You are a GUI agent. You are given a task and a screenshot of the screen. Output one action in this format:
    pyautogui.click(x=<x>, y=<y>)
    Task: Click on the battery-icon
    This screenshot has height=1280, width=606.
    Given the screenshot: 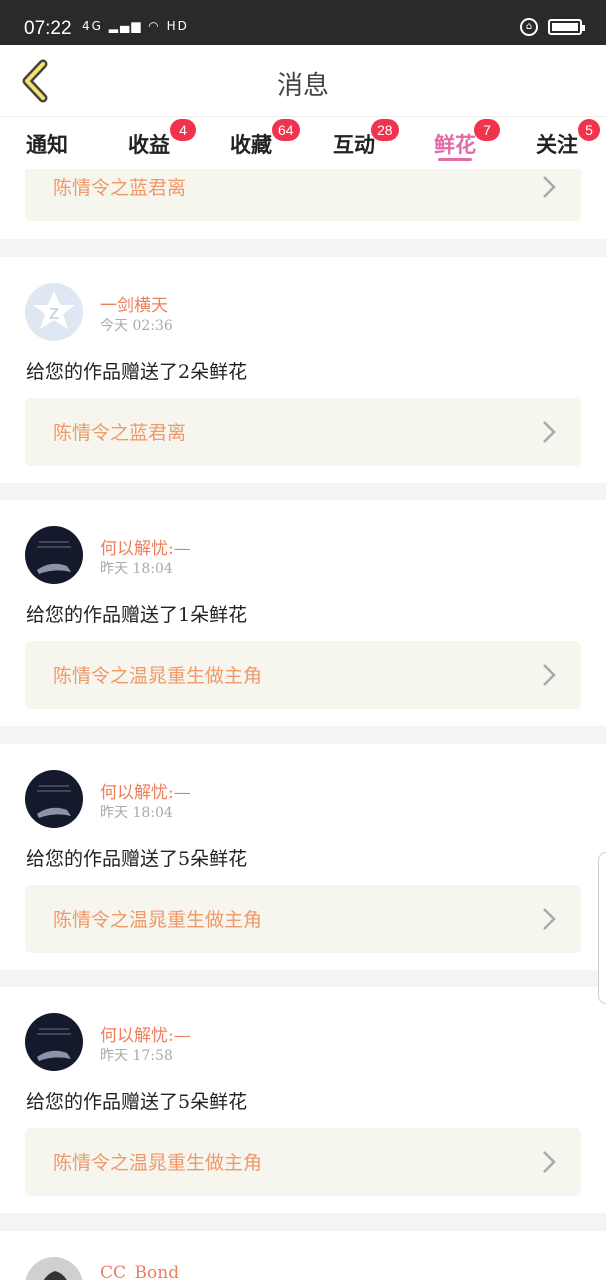 What is the action you would take?
    pyautogui.click(x=566, y=27)
    